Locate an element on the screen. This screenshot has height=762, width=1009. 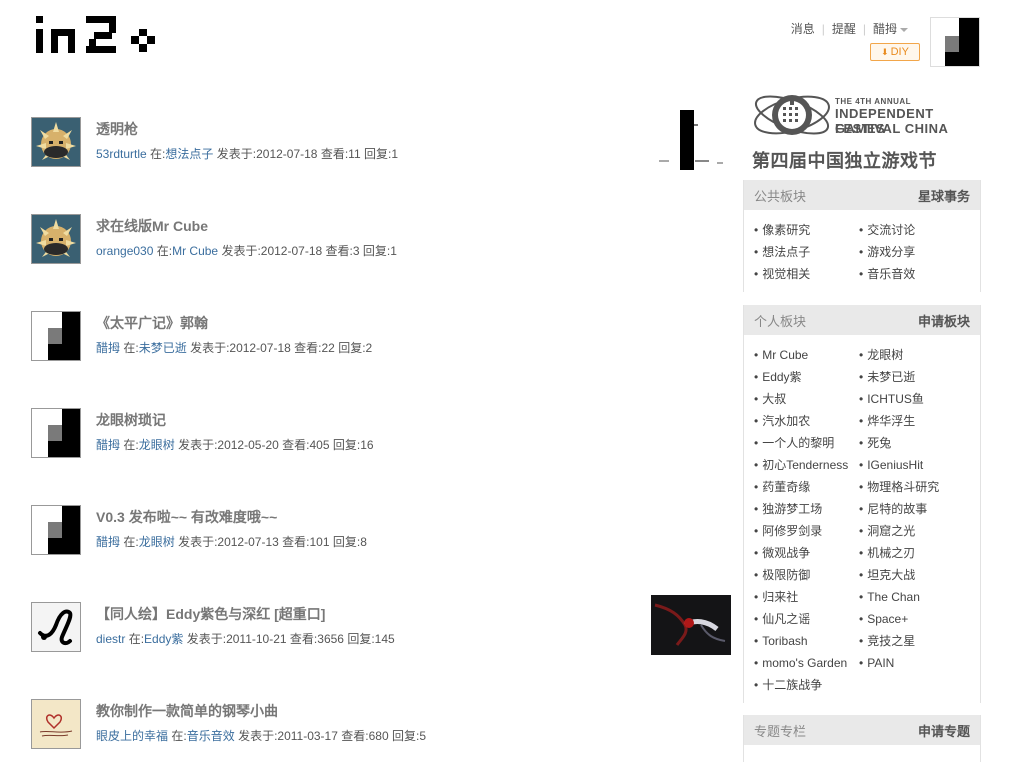
board-link: IGeniusHit is located at coordinates (911, 465).